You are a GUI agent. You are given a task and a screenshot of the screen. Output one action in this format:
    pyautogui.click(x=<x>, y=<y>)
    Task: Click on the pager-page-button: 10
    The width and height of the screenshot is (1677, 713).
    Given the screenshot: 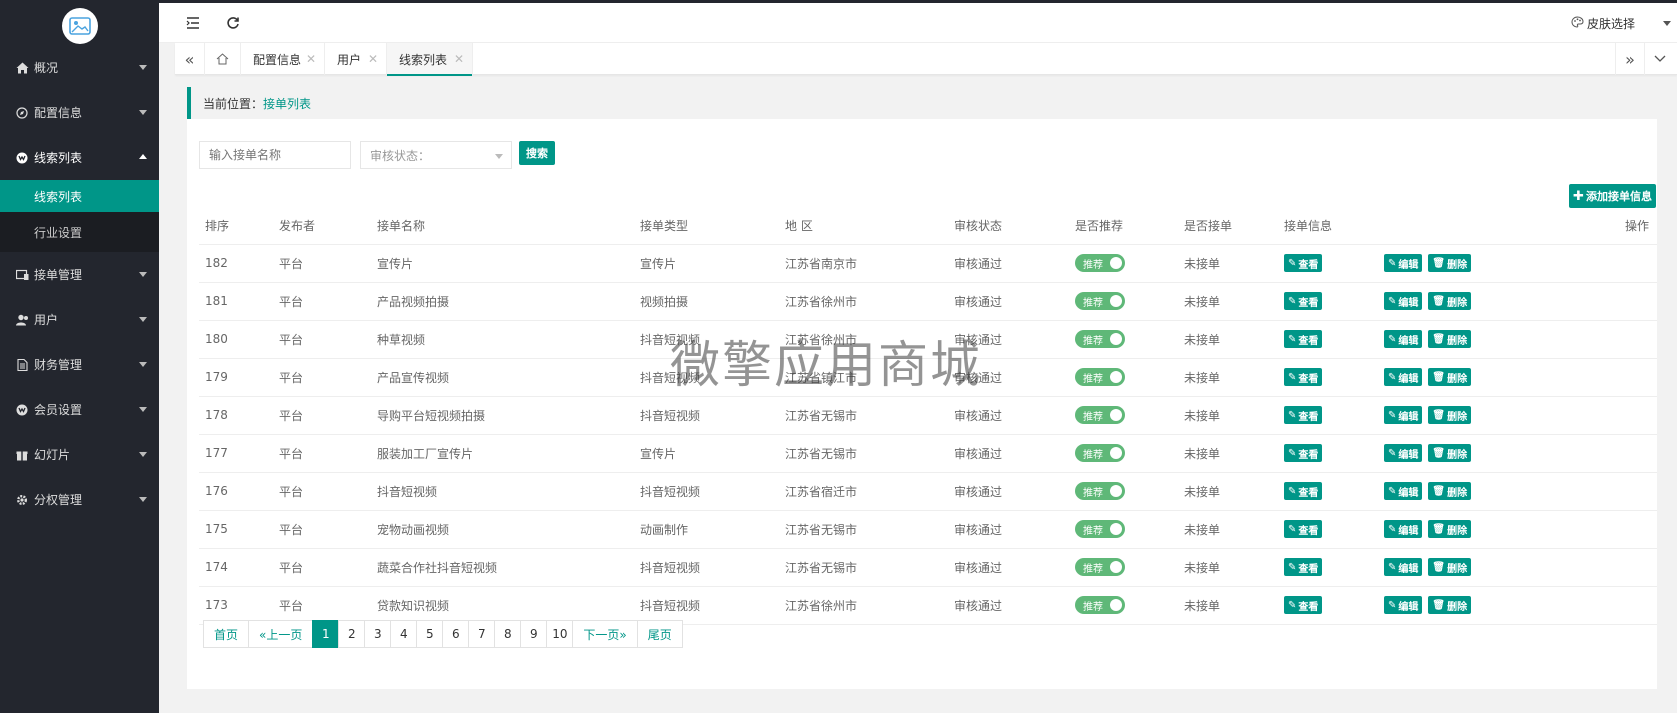 What is the action you would take?
    pyautogui.click(x=560, y=634)
    